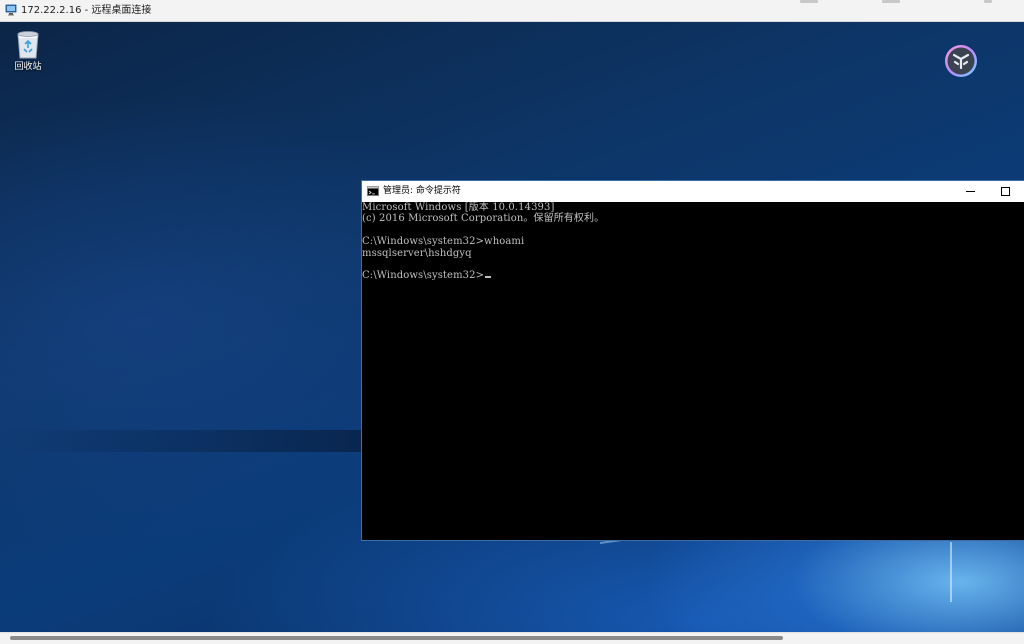 Image resolution: width=1024 pixels, height=644 pixels. What do you see at coordinates (988, 1) in the screenshot?
I see `close-icon` at bounding box center [988, 1].